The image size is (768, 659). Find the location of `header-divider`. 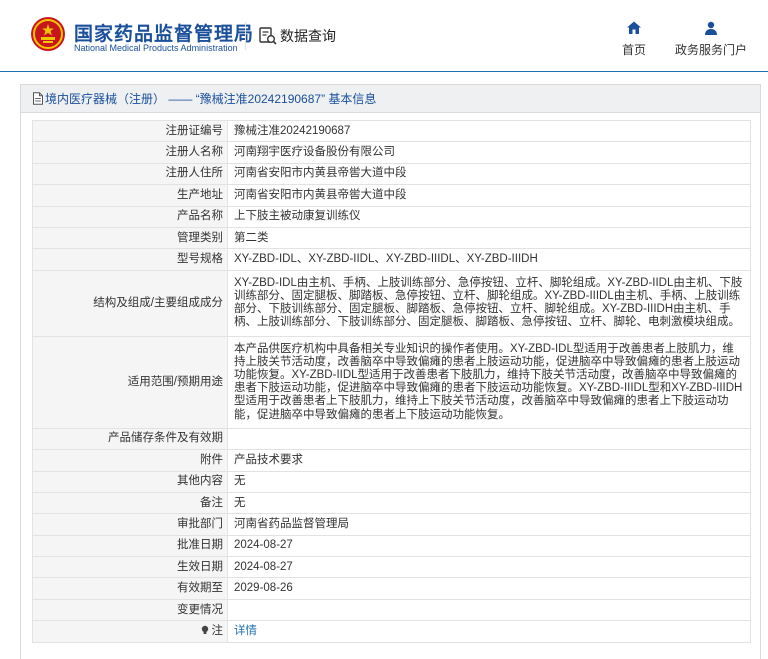

header-divider is located at coordinates (245, 36).